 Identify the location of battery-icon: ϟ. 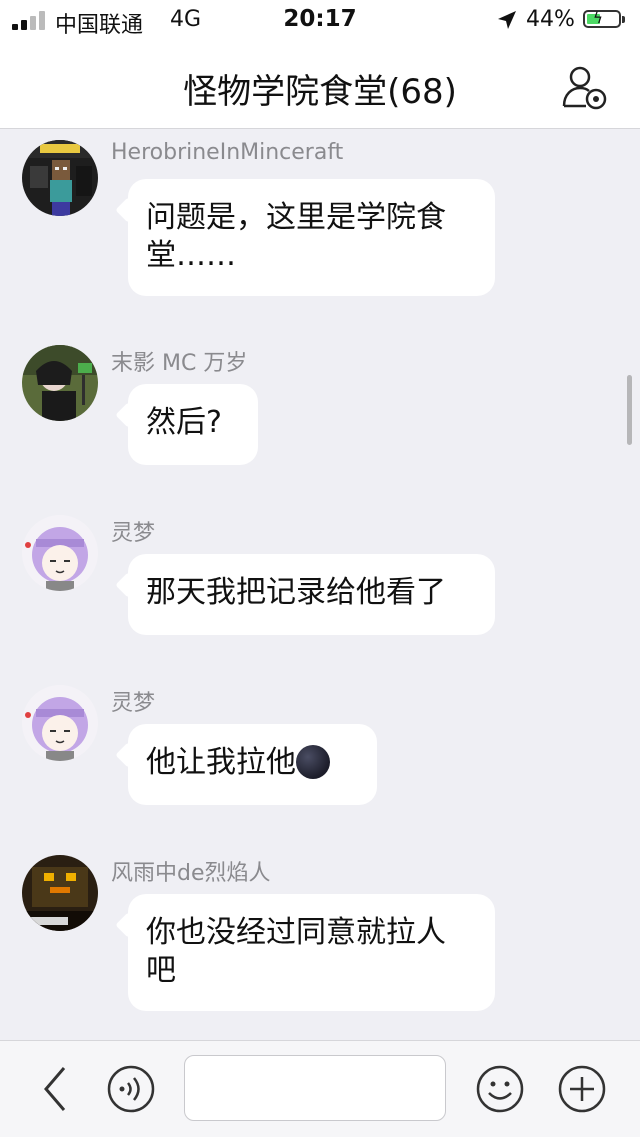
(604, 18).